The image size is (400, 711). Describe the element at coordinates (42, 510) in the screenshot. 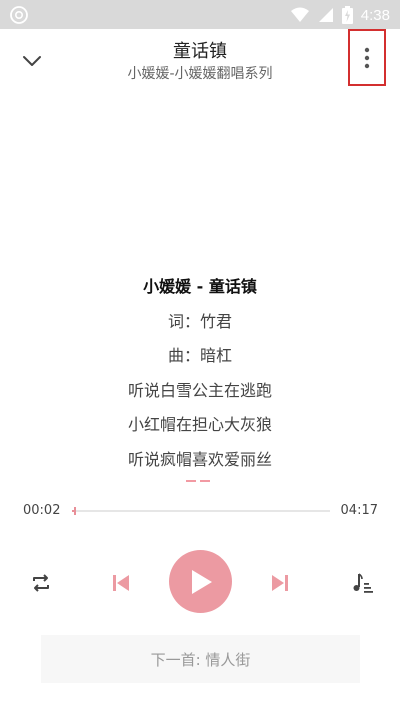

I see `current-time: 00:02` at that location.